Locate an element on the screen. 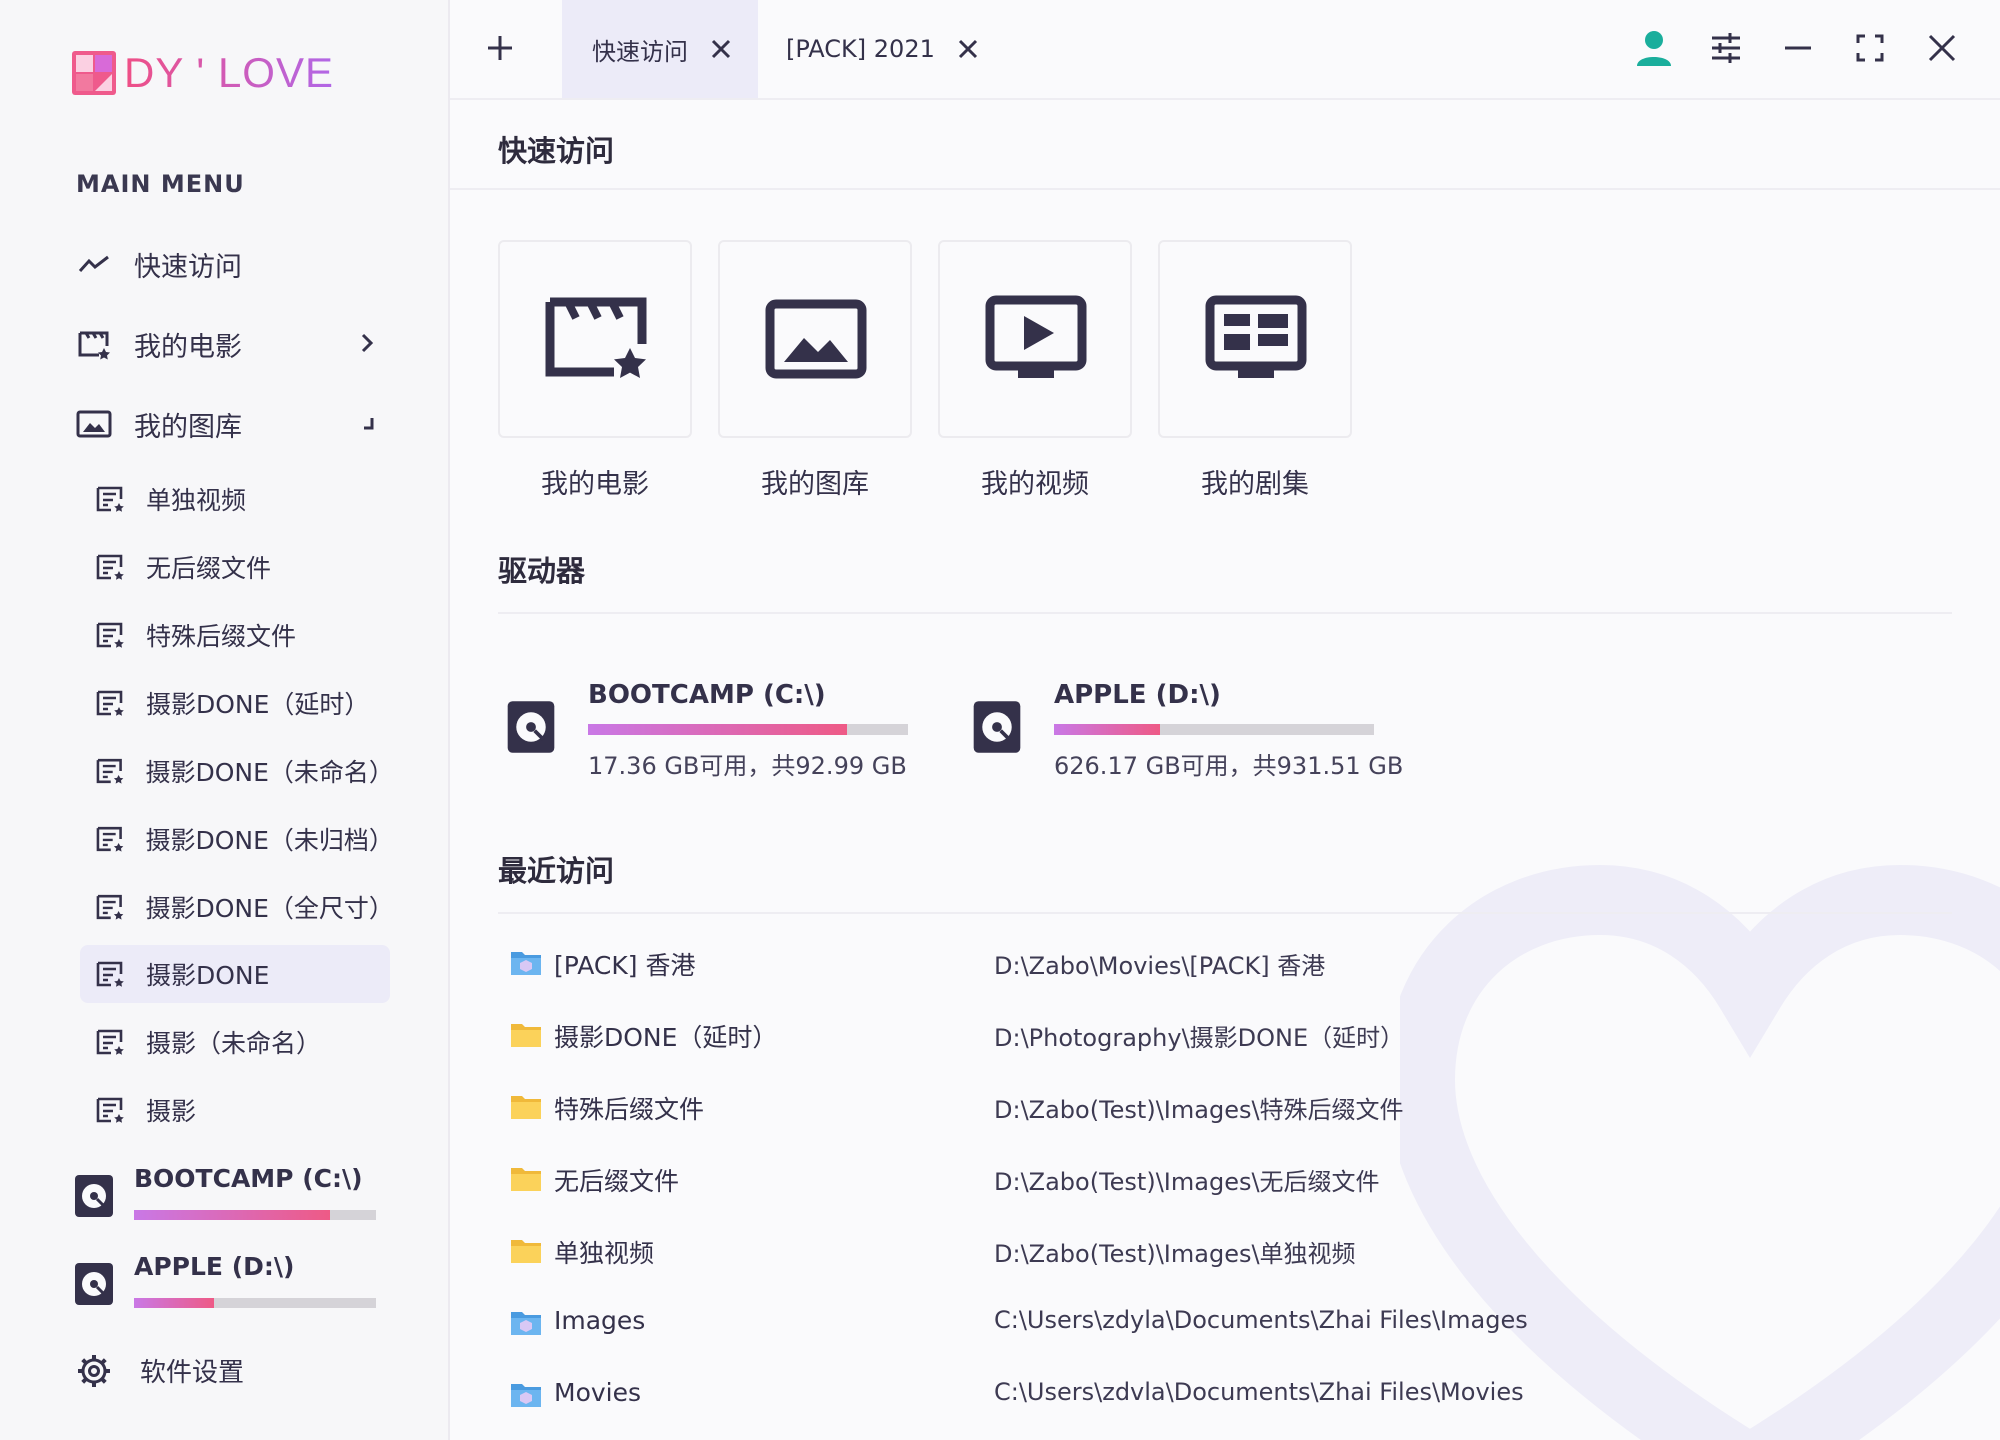  image-icon is located at coordinates (816, 339).